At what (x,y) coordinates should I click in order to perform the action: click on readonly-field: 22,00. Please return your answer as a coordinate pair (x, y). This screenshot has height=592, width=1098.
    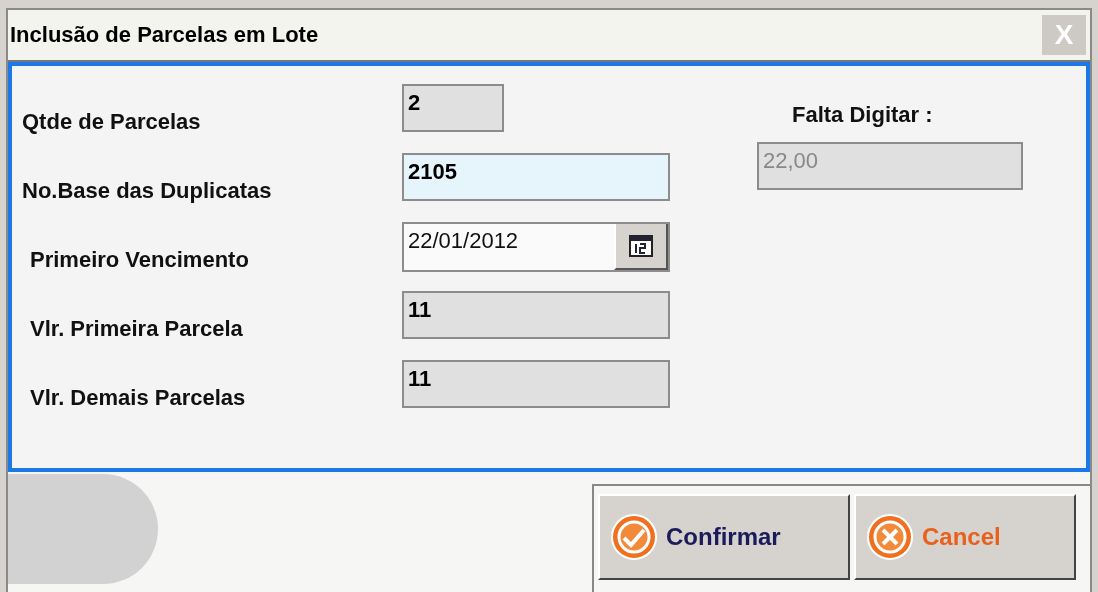
    Looking at the image, I should click on (890, 166).